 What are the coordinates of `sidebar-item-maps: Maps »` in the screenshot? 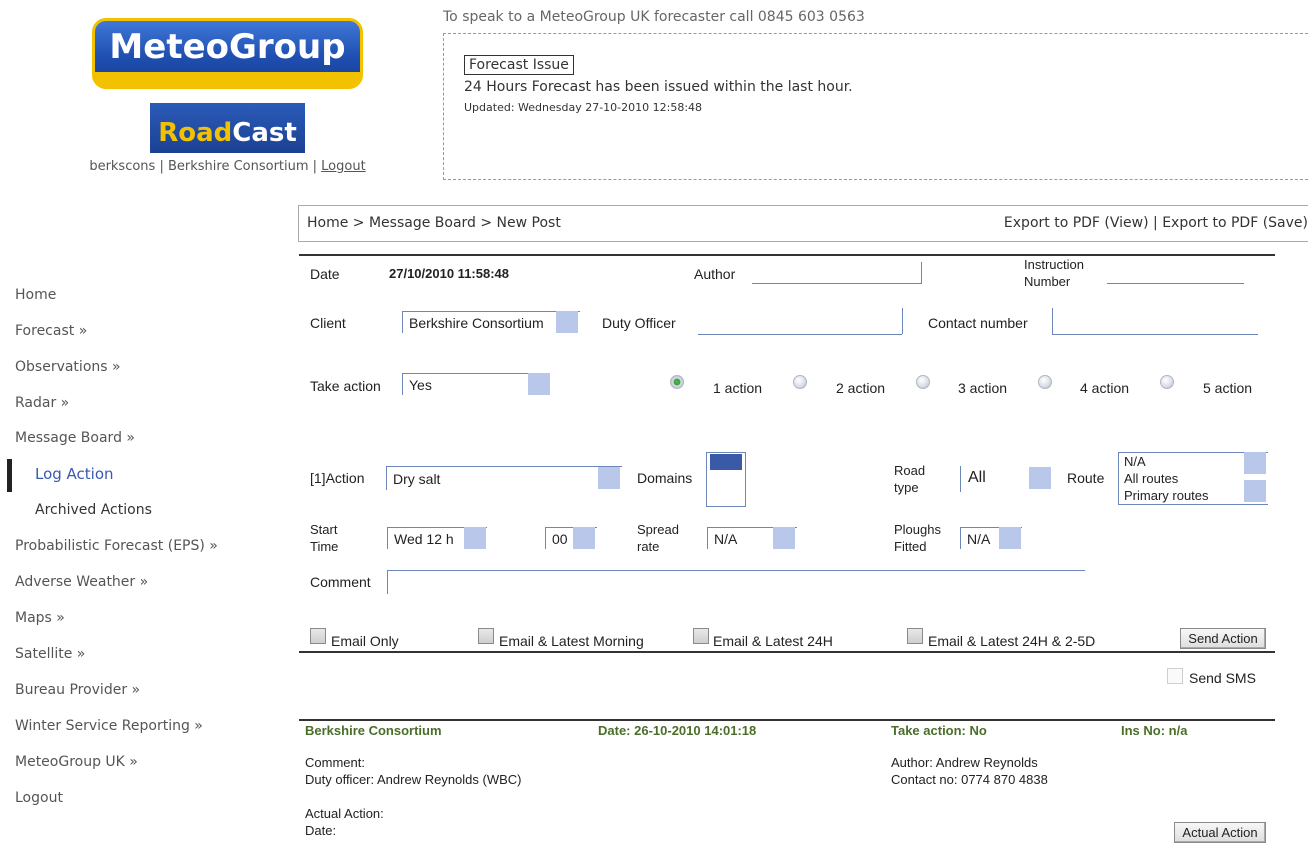 It's located at (40, 618).